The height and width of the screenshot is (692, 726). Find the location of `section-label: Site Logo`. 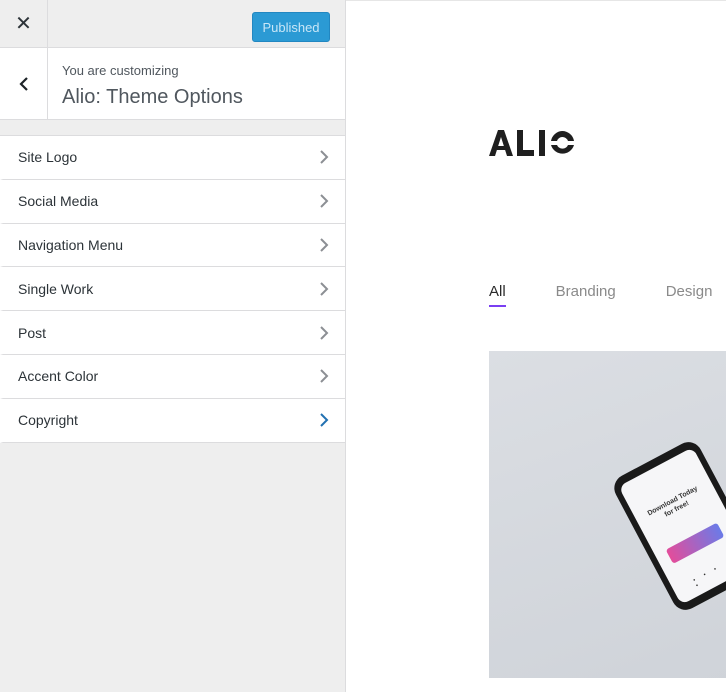

section-label: Site Logo is located at coordinates (48, 157).